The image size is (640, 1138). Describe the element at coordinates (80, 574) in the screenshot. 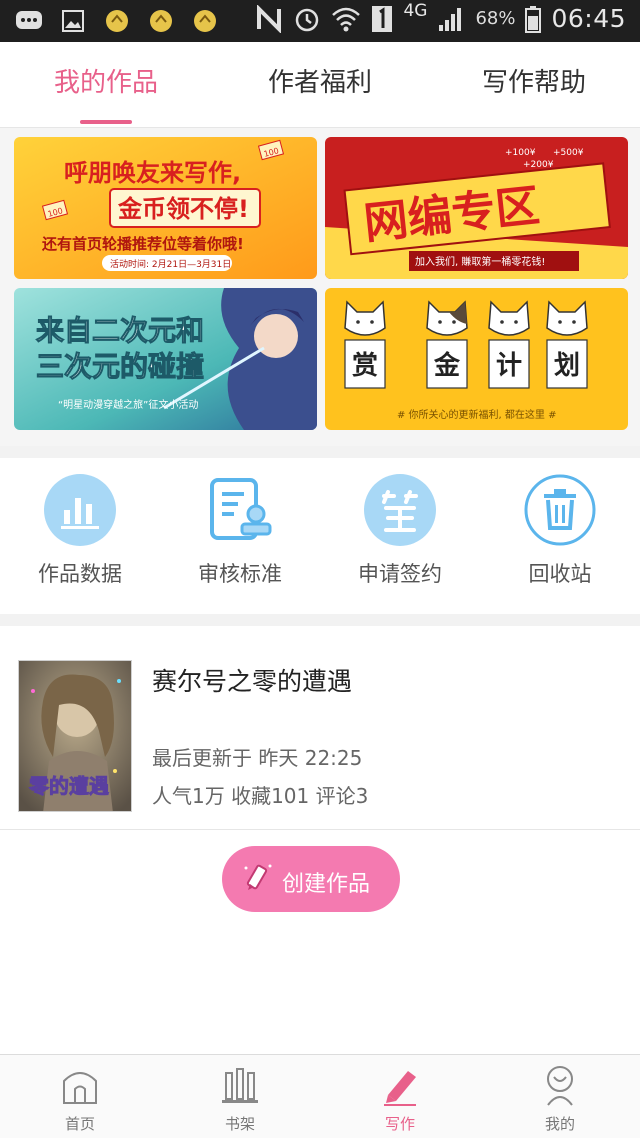

I see `action-works-data-label: 作品数据` at that location.